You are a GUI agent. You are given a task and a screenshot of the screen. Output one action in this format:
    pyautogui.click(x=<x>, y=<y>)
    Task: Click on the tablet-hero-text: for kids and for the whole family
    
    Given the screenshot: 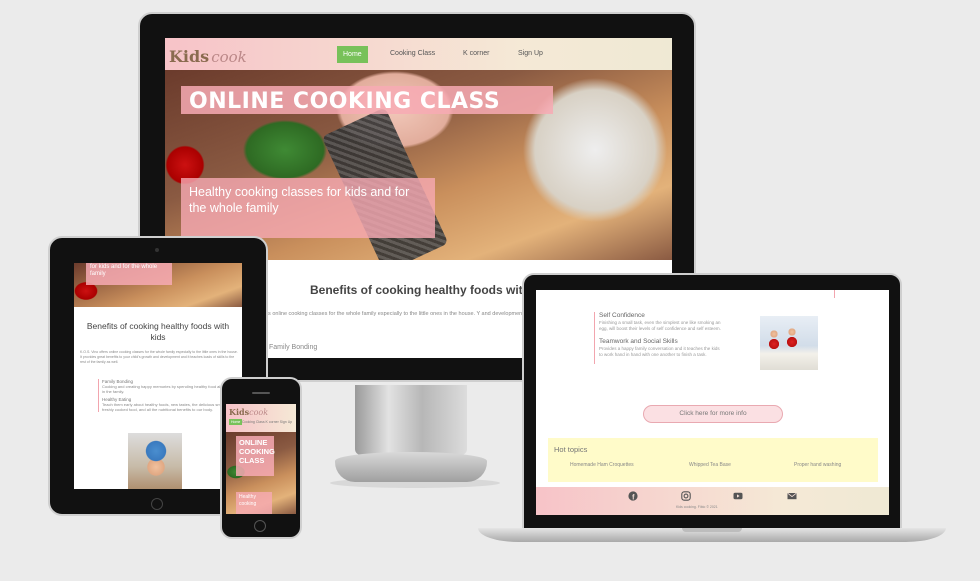 What is the action you would take?
    pyautogui.click(x=124, y=270)
    